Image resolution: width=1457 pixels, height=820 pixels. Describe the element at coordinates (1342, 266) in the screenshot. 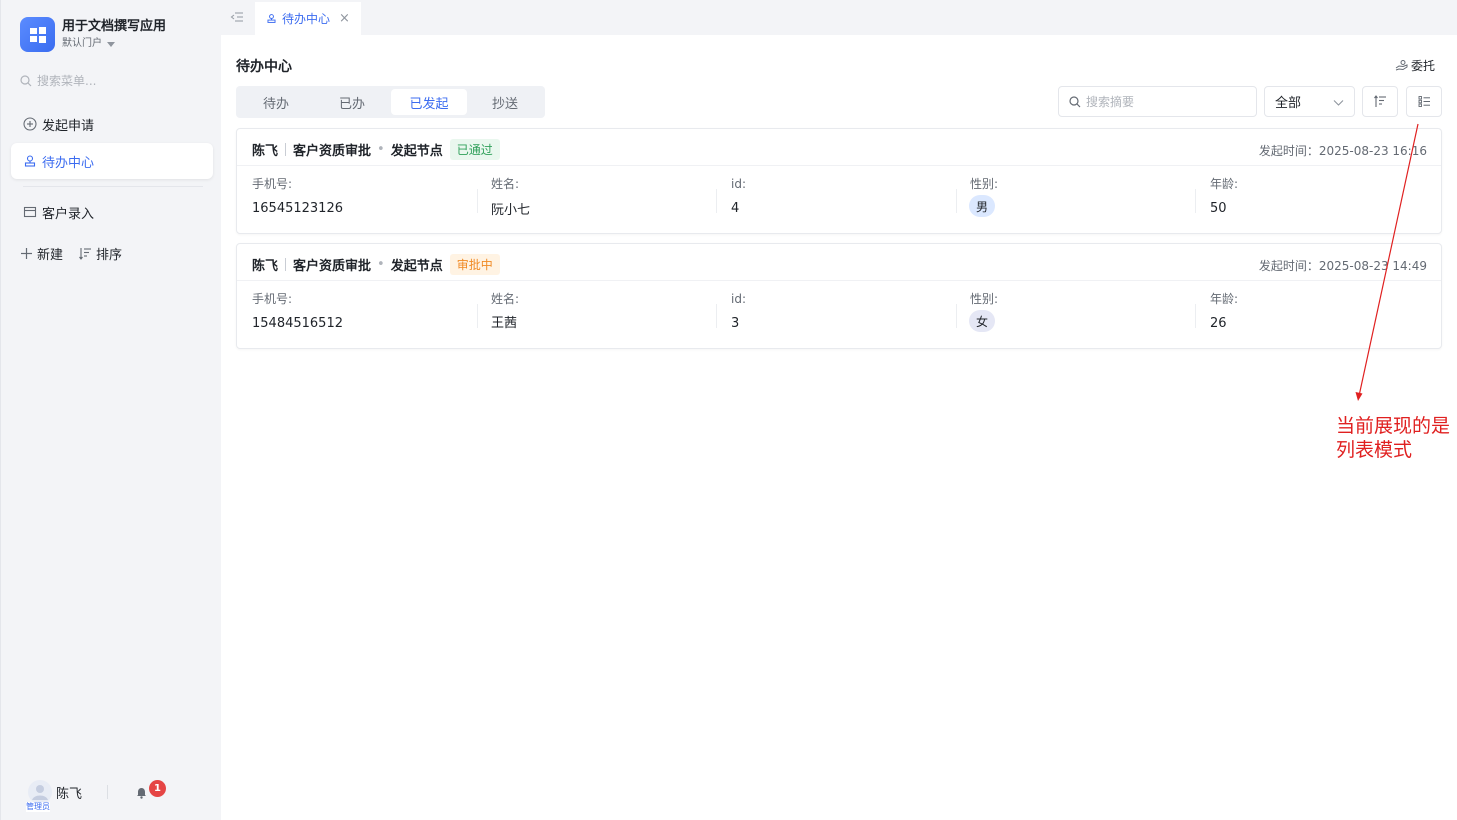

I see `start-time: 发起时间：2025-08-23 14:49` at that location.